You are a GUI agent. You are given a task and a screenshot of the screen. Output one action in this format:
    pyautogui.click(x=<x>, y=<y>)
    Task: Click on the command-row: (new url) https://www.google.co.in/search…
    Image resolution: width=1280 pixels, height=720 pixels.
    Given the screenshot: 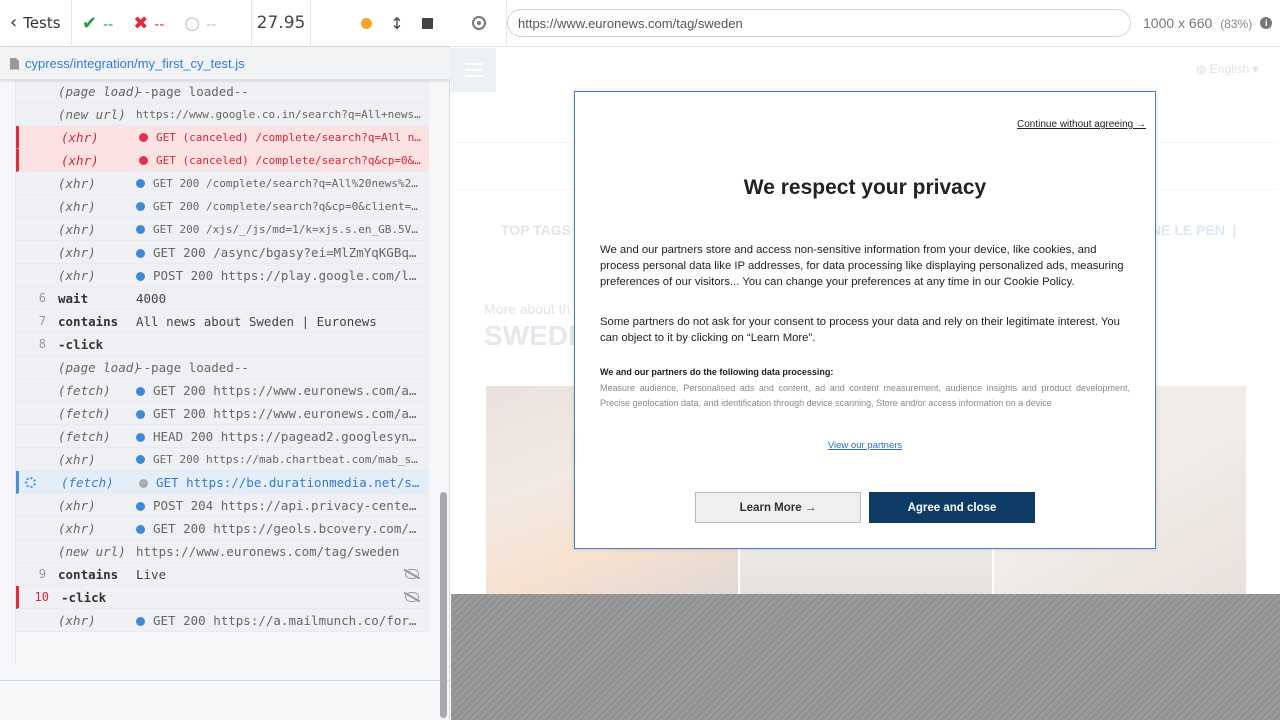 What is the action you would take?
    pyautogui.click(x=222, y=114)
    